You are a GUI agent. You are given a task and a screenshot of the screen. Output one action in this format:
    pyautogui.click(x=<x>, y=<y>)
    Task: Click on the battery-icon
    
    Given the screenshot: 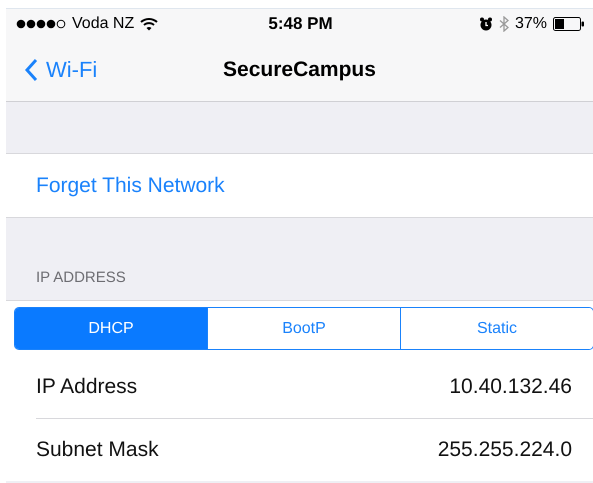 What is the action you would take?
    pyautogui.click(x=569, y=24)
    